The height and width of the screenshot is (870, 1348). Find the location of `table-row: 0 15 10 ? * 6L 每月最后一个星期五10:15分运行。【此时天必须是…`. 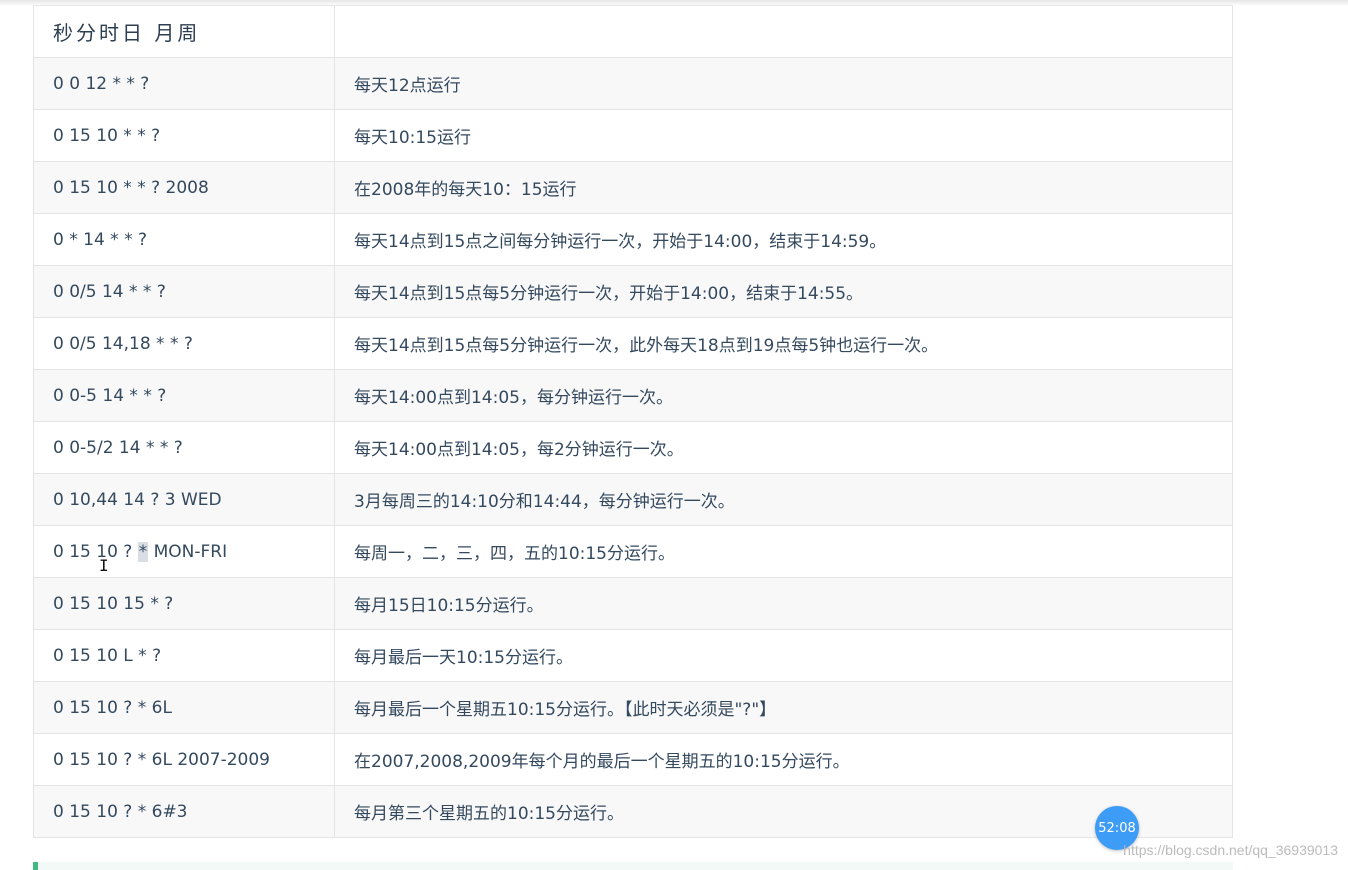

table-row: 0 15 10 ? * 6L 每月最后一个星期五10:15分运行。【此时天必须是… is located at coordinates (633, 707).